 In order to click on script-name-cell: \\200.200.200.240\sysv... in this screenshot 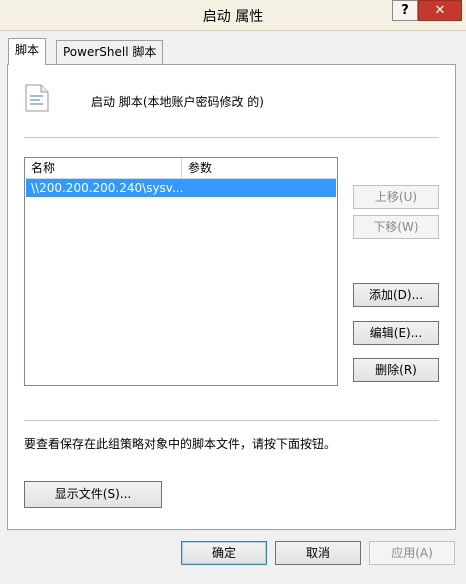, I will do `click(107, 188)`.